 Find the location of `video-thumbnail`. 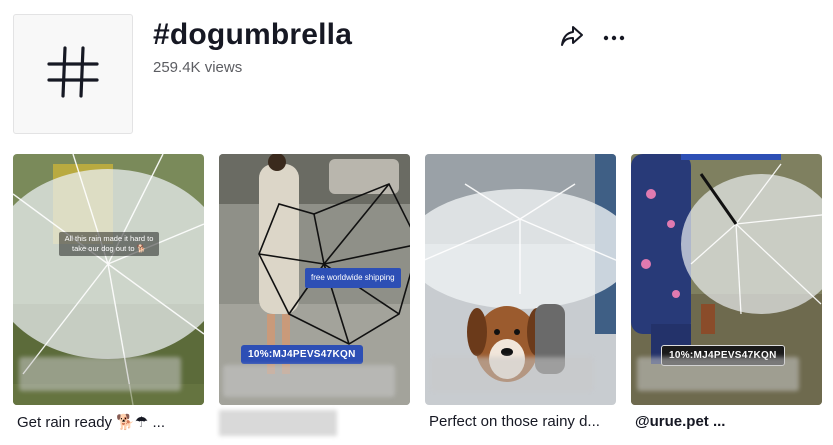

video-thumbnail is located at coordinates (520, 279).